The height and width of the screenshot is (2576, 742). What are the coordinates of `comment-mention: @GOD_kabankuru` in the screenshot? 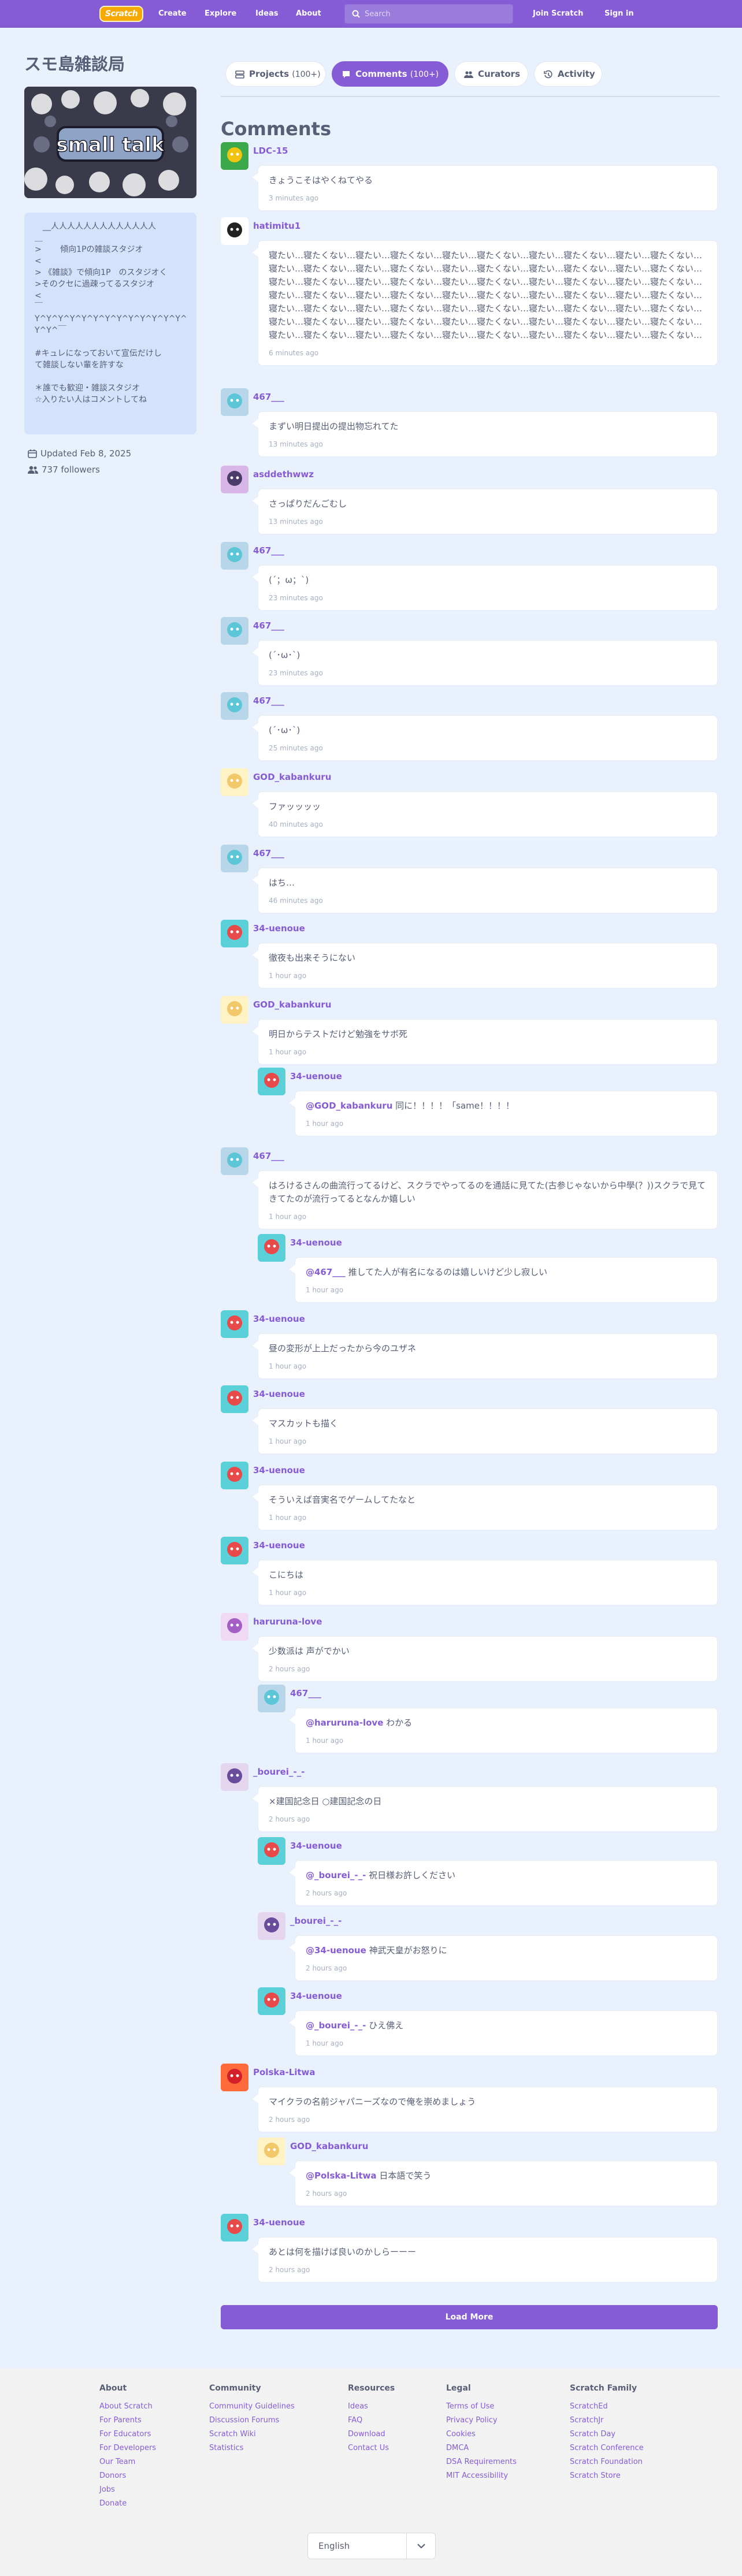 It's located at (349, 1106).